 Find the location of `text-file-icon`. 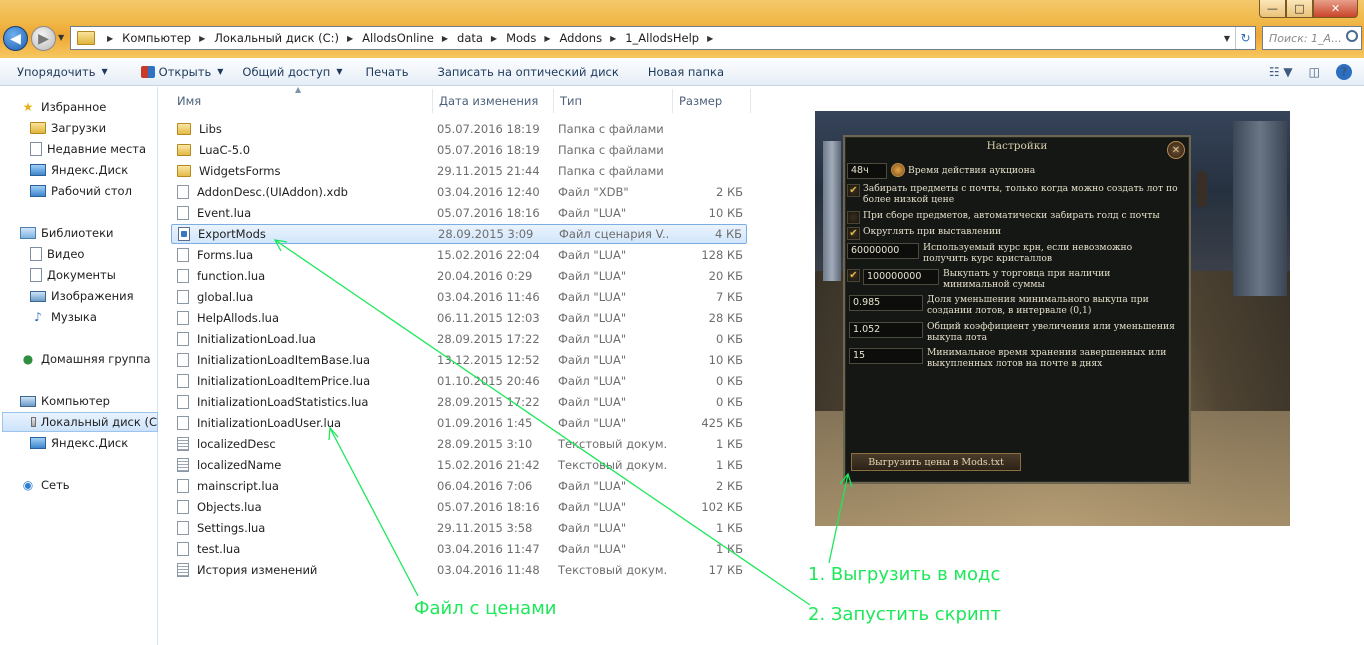

text-file-icon is located at coordinates (183, 465).